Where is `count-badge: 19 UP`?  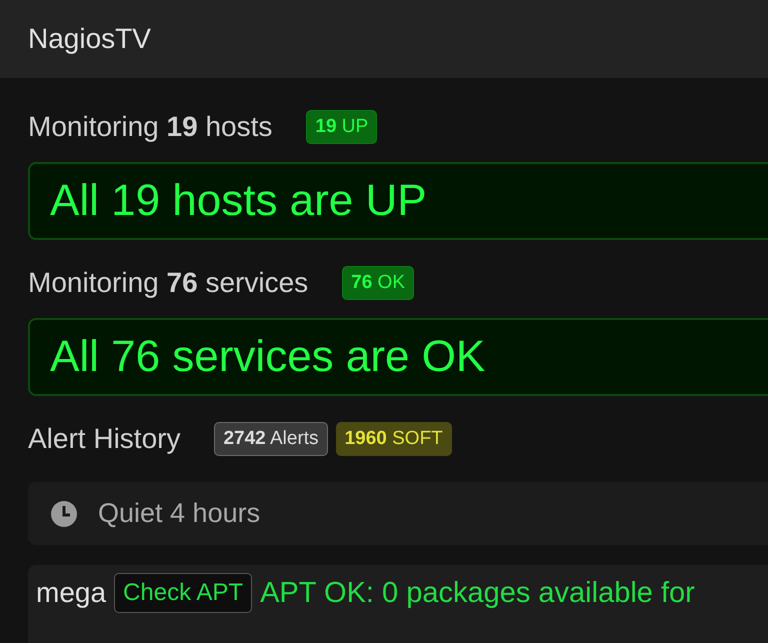
count-badge: 19 UP is located at coordinates (342, 127).